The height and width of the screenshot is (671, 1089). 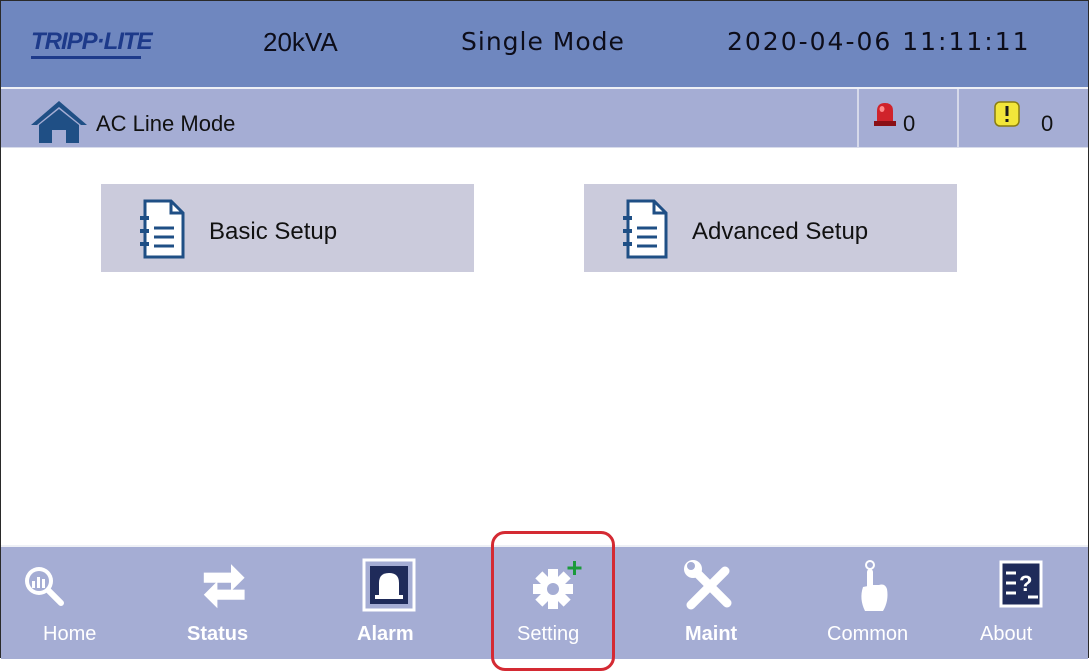 What do you see at coordinates (300, 42) in the screenshot?
I see `capacity-label: 20kVA` at bounding box center [300, 42].